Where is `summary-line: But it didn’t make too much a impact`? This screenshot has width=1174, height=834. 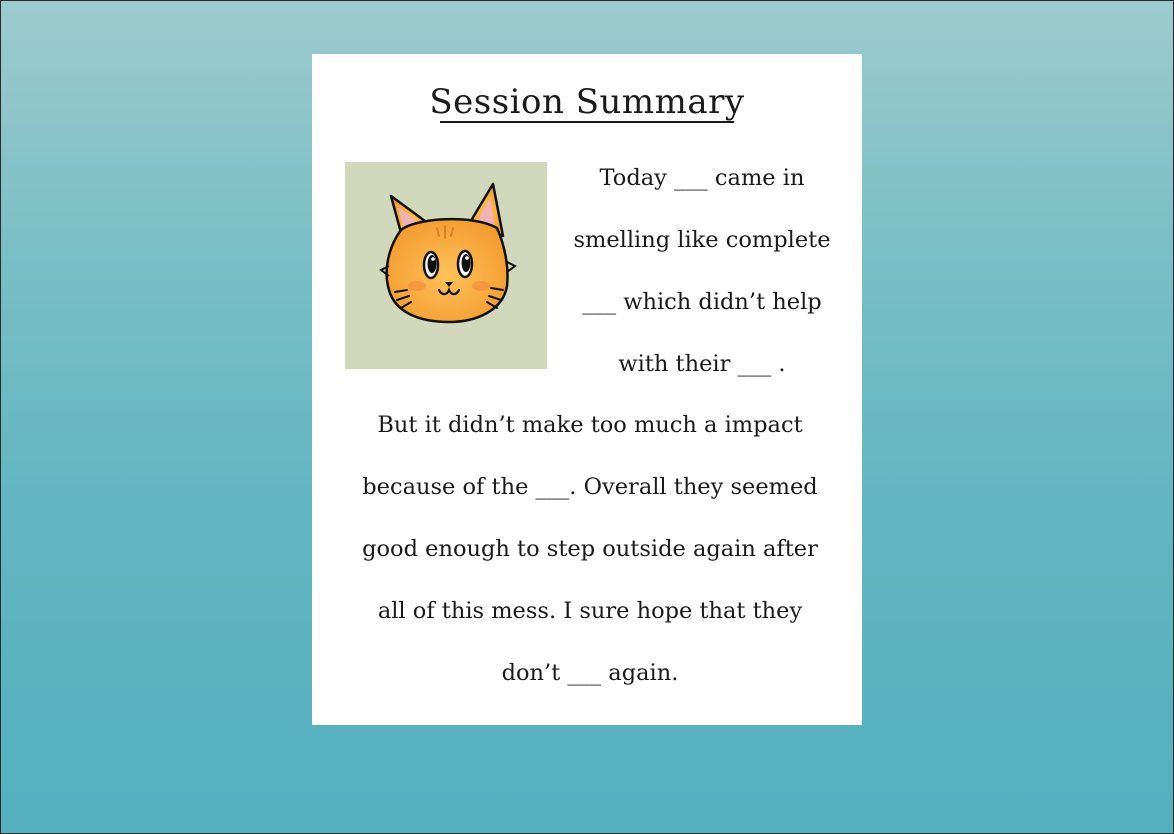
summary-line: But it didn’t make too much a impact is located at coordinates (590, 425).